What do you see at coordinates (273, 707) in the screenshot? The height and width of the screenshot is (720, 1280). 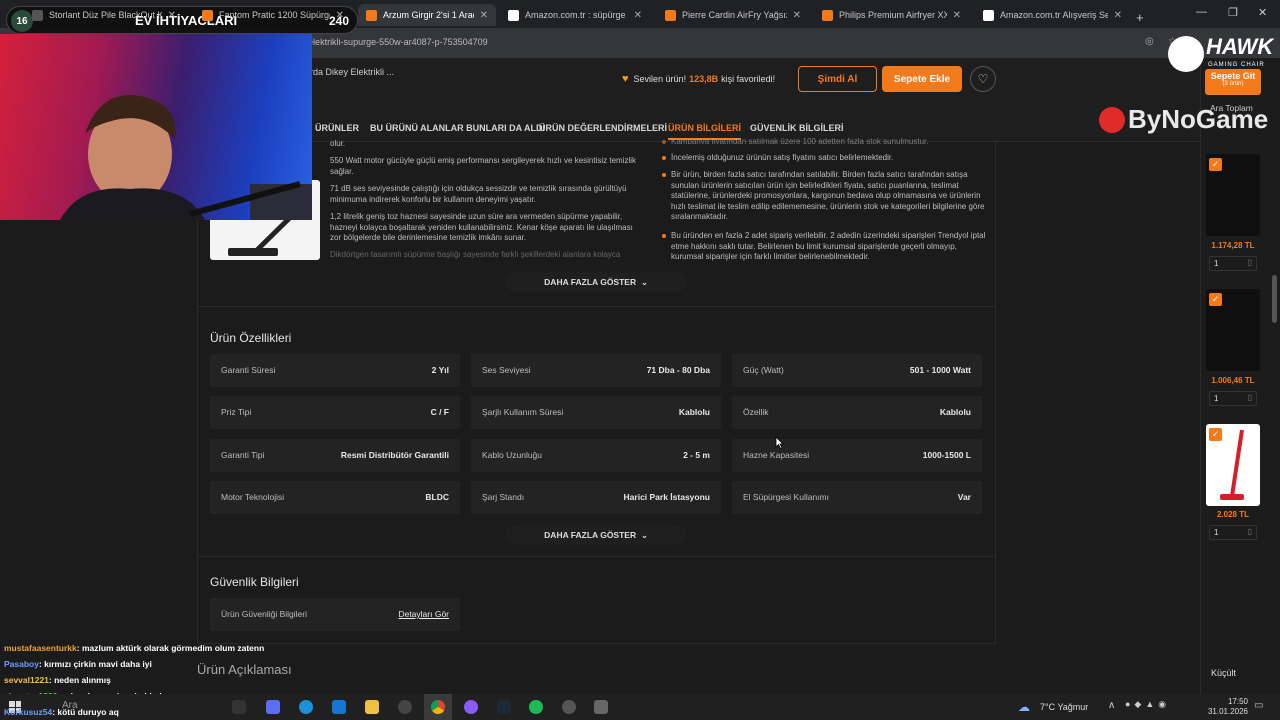 I see `copilot-icon` at bounding box center [273, 707].